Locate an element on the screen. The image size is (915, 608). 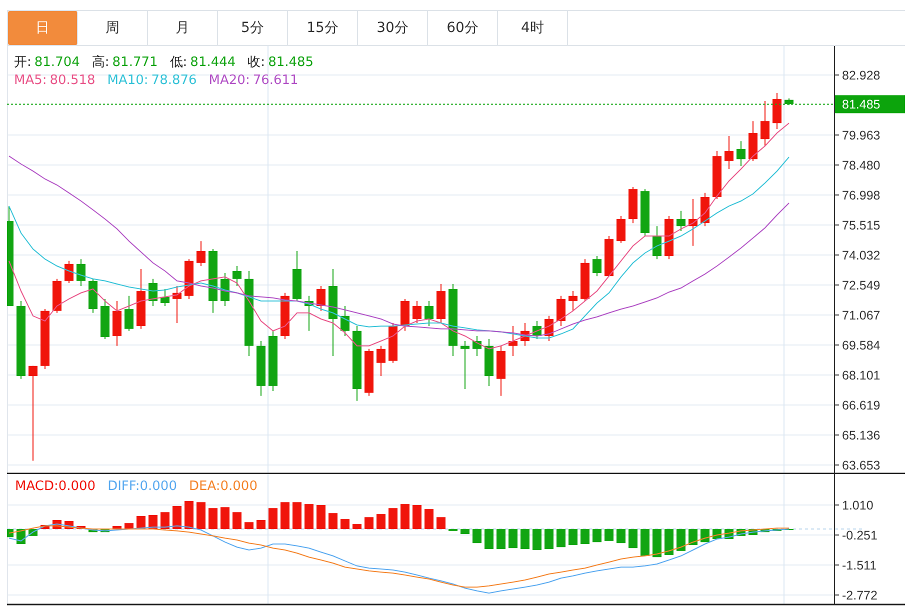
legend-label: 高: is located at coordinates (101, 63).